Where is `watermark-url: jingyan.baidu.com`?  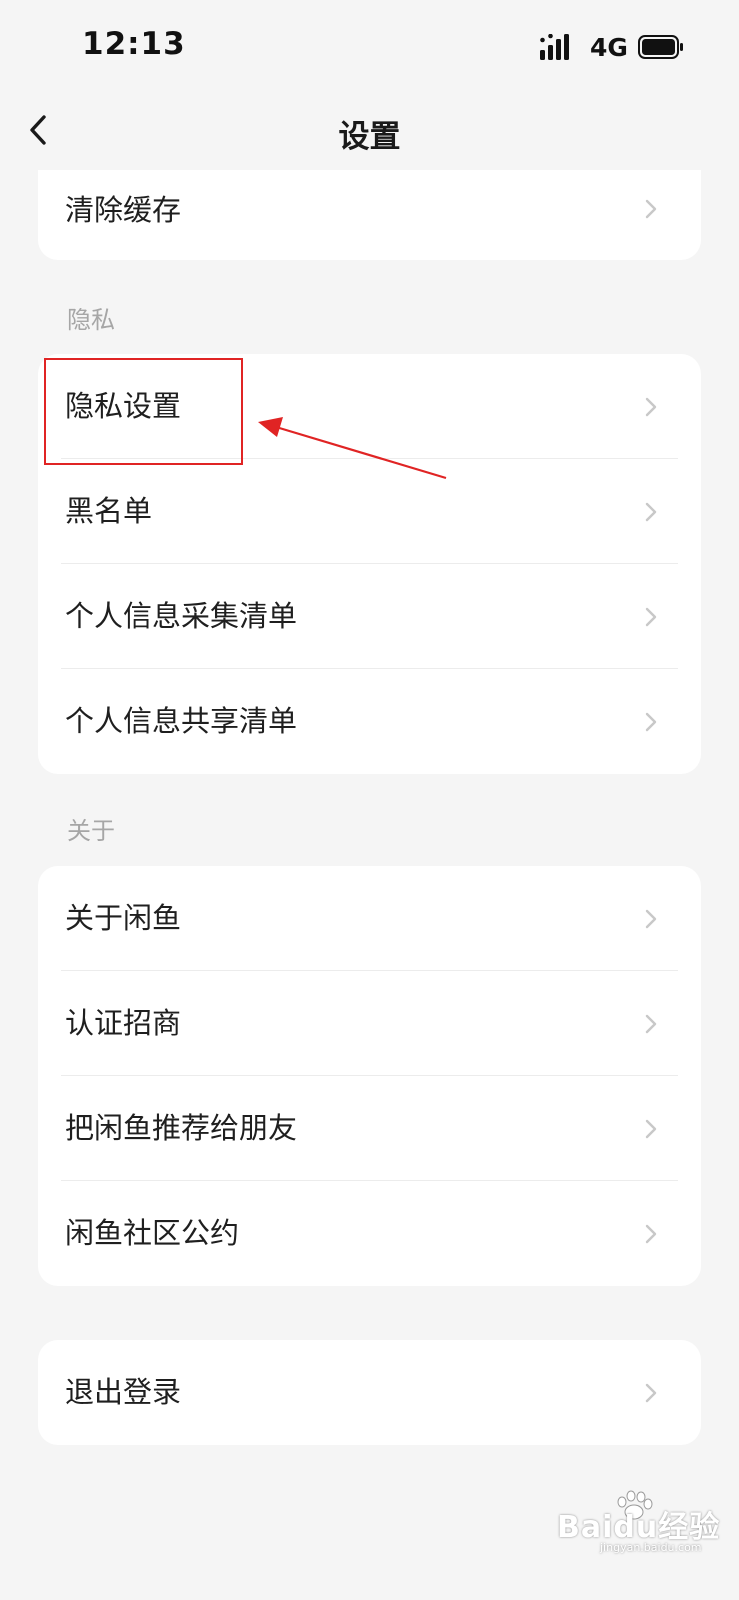
watermark-url: jingyan.baidu.com is located at coordinates (651, 1547).